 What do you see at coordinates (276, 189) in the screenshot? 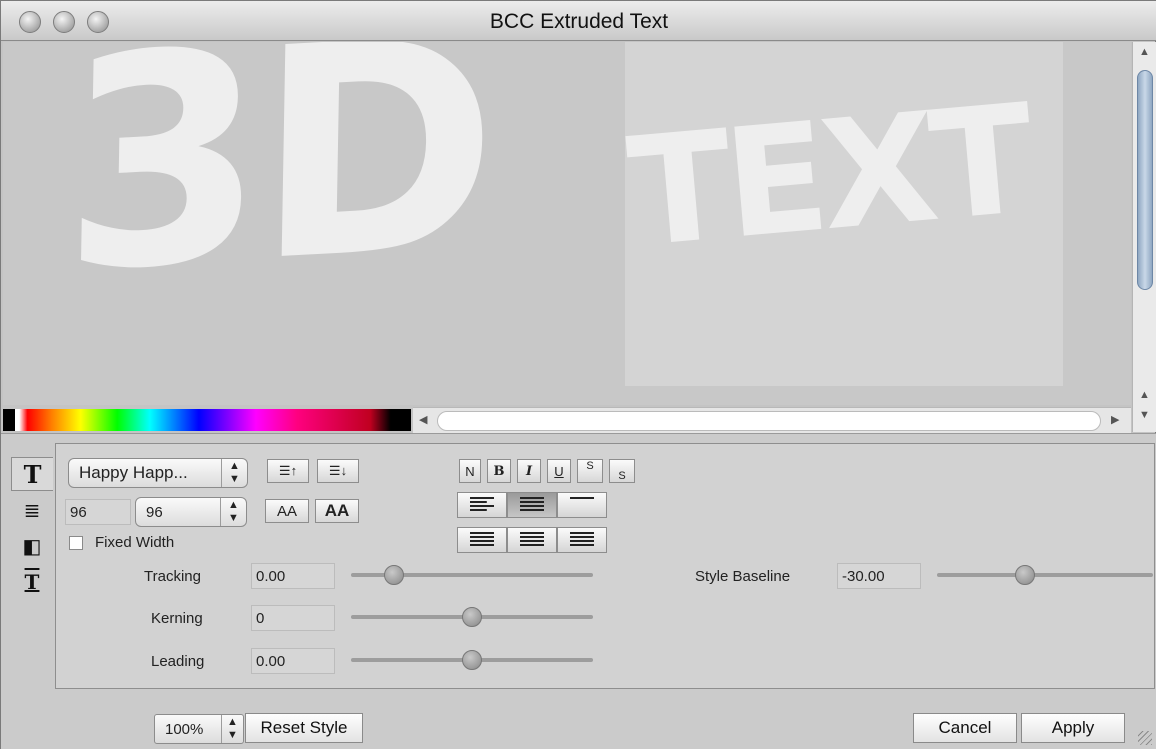
I see `preview-text-line1: 3D` at bounding box center [276, 189].